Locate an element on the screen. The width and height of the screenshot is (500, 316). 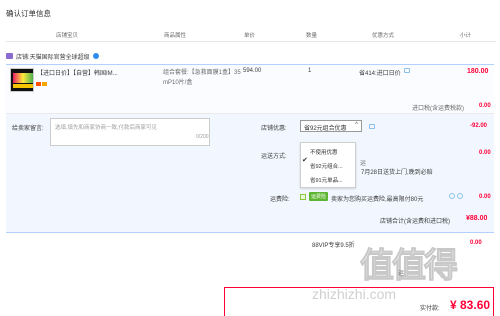
coupon-selected: 省92元组合优惠 is located at coordinates (325, 129).